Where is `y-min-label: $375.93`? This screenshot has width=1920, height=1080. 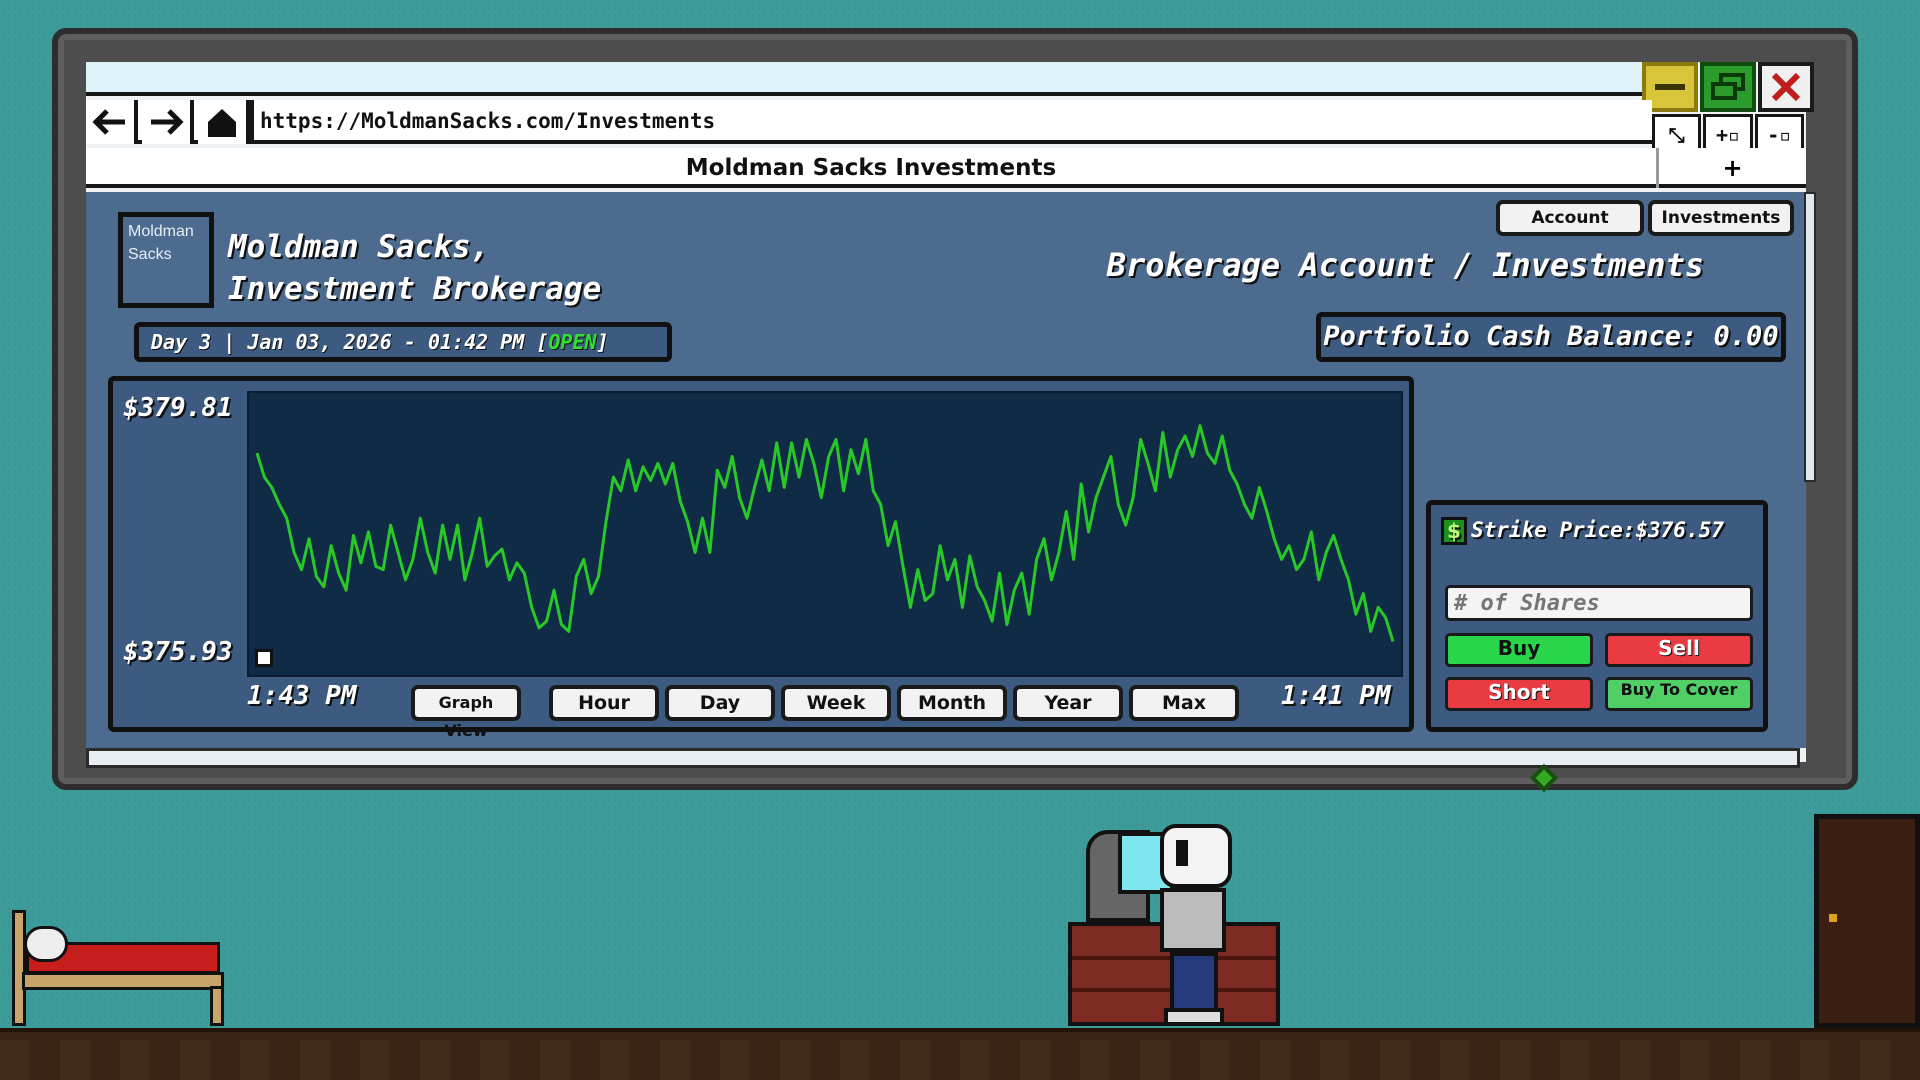 y-min-label: $375.93 is located at coordinates (178, 652).